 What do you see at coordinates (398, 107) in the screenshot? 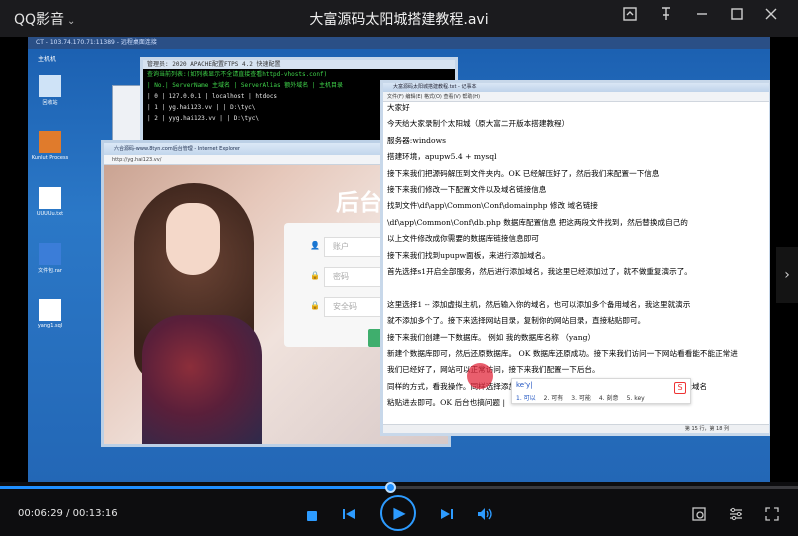
I see `notepad-line: 大家好` at bounding box center [398, 107].